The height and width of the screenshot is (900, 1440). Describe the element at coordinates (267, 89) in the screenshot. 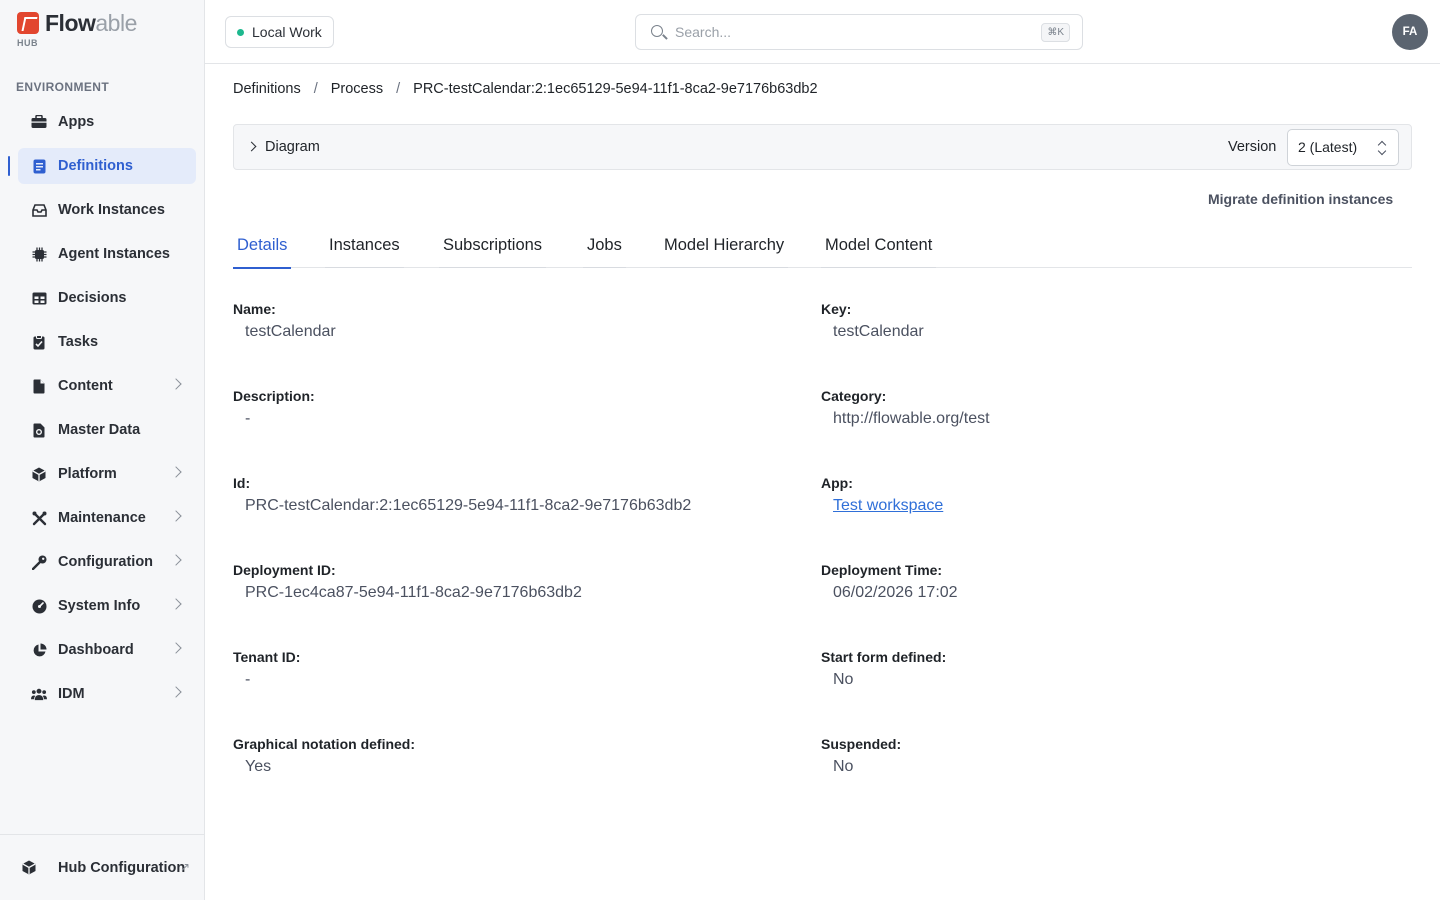

I see `breadcrumb-definitions: Definitions` at that location.